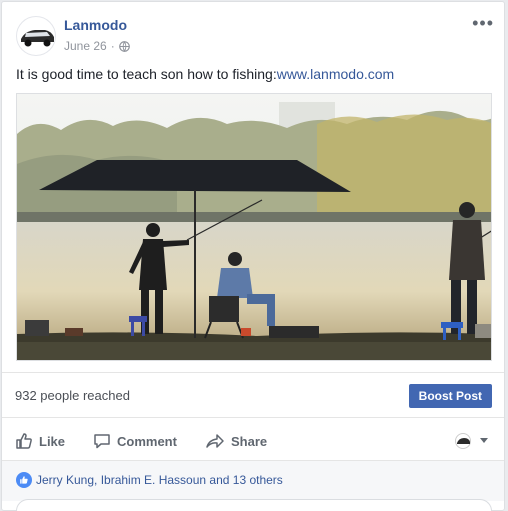  I want to click on thumbs-up-icon, so click(24, 441).